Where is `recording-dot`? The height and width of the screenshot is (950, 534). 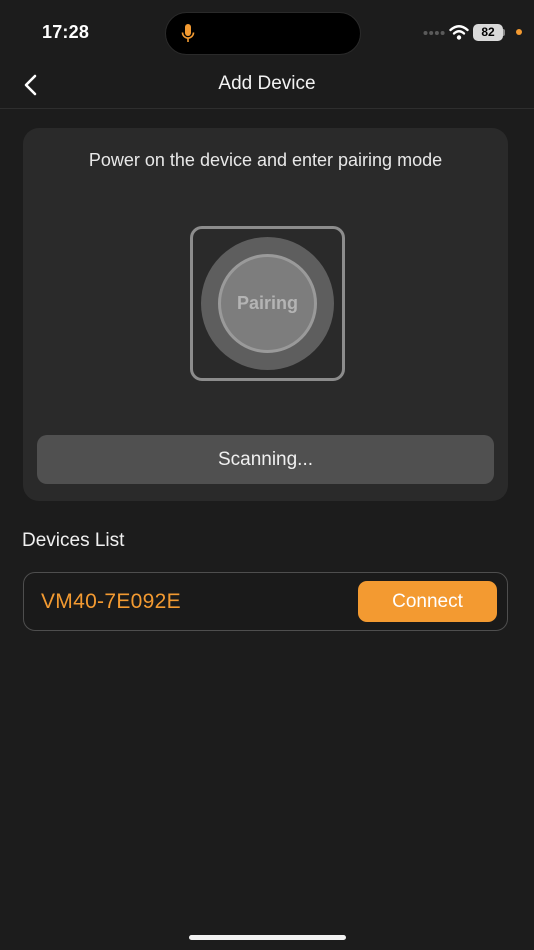
recording-dot is located at coordinates (519, 32).